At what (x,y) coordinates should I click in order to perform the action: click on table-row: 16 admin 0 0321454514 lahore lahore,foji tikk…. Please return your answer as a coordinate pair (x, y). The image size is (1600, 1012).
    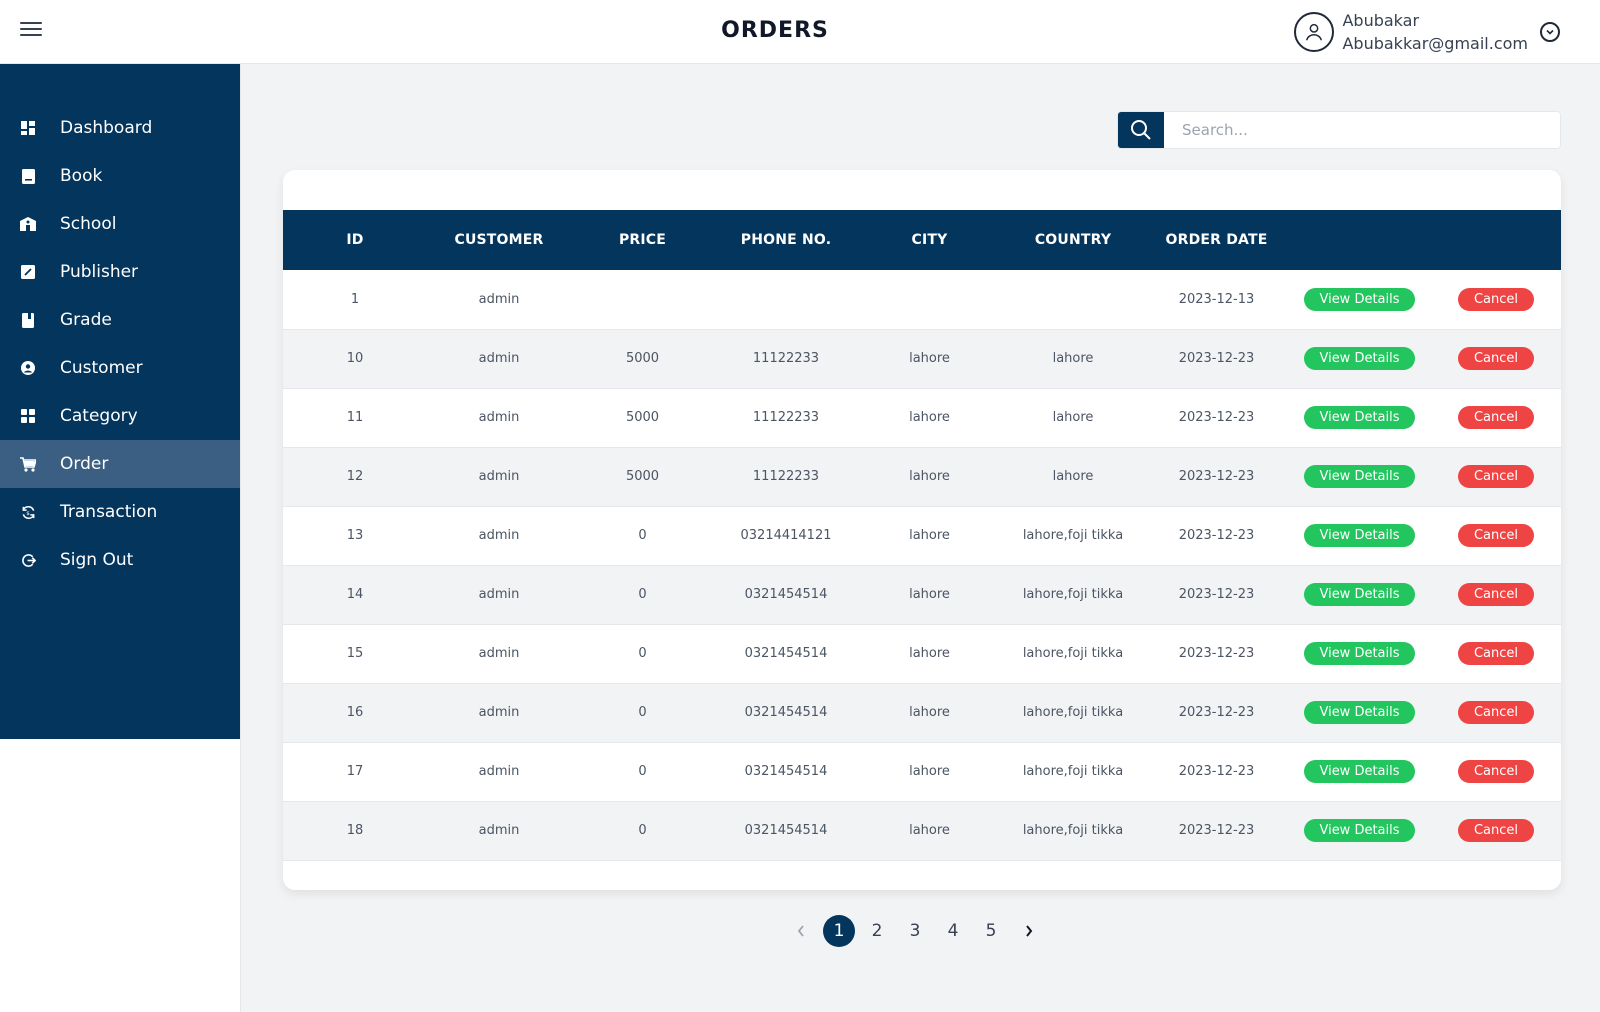
    Looking at the image, I should click on (922, 712).